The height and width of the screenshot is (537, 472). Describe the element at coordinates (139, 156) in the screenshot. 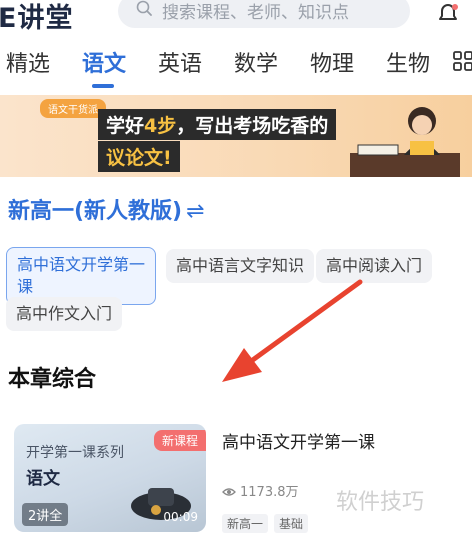

I see `banner-headline-line2: 议论文!` at that location.